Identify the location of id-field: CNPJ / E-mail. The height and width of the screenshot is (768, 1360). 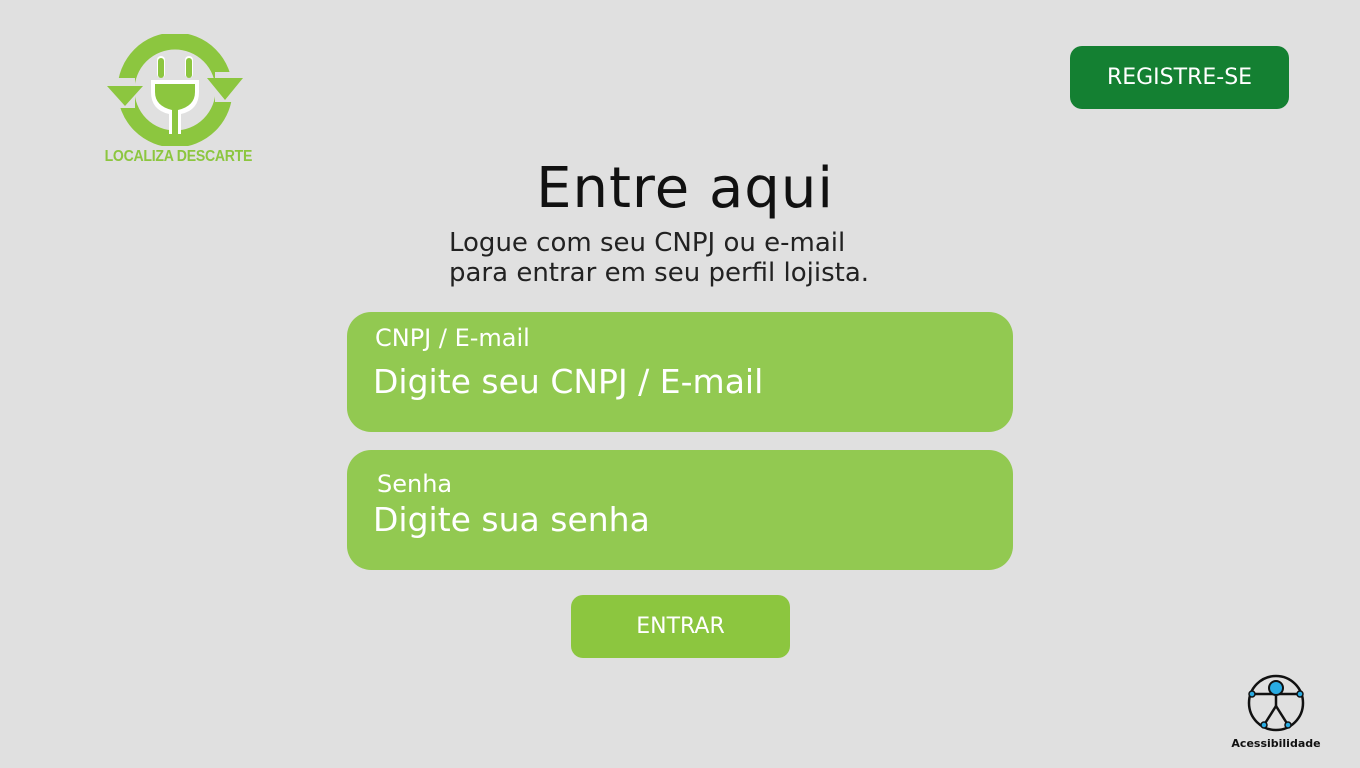
(680, 372).